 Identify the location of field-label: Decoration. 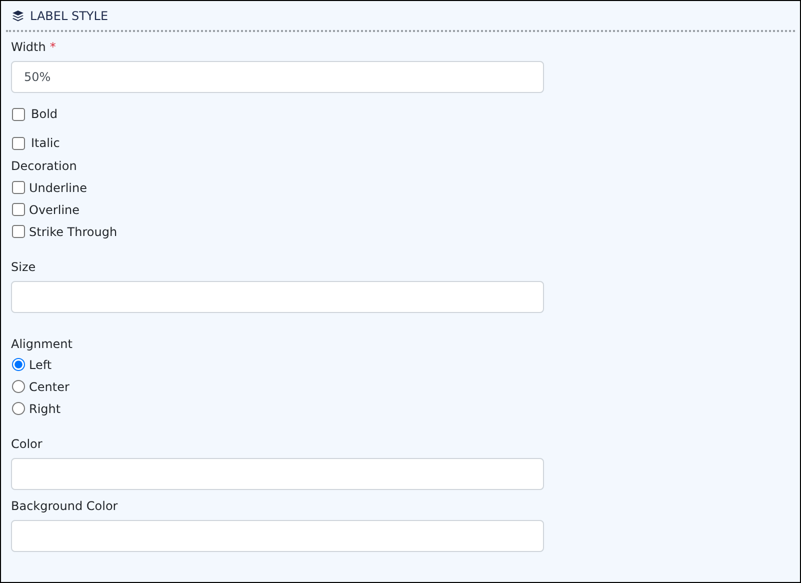
(44, 166).